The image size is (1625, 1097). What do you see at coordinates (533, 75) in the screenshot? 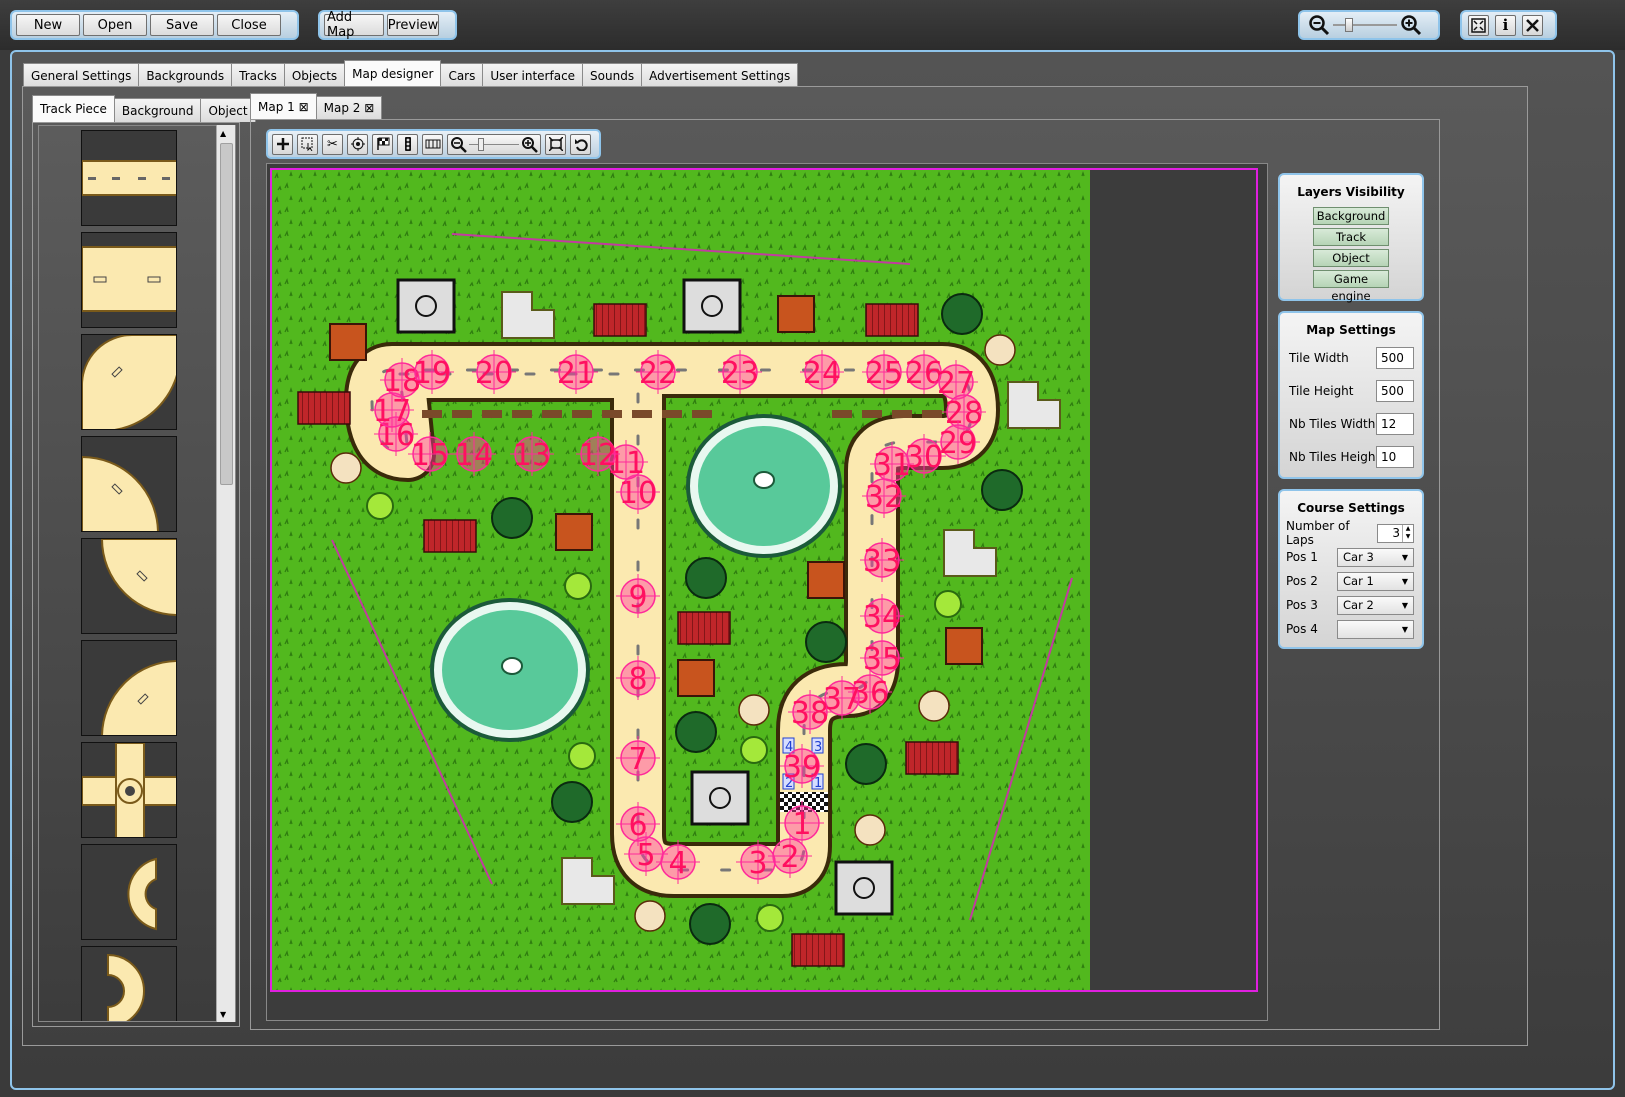
I see `tab-user-interface: User interface` at bounding box center [533, 75].